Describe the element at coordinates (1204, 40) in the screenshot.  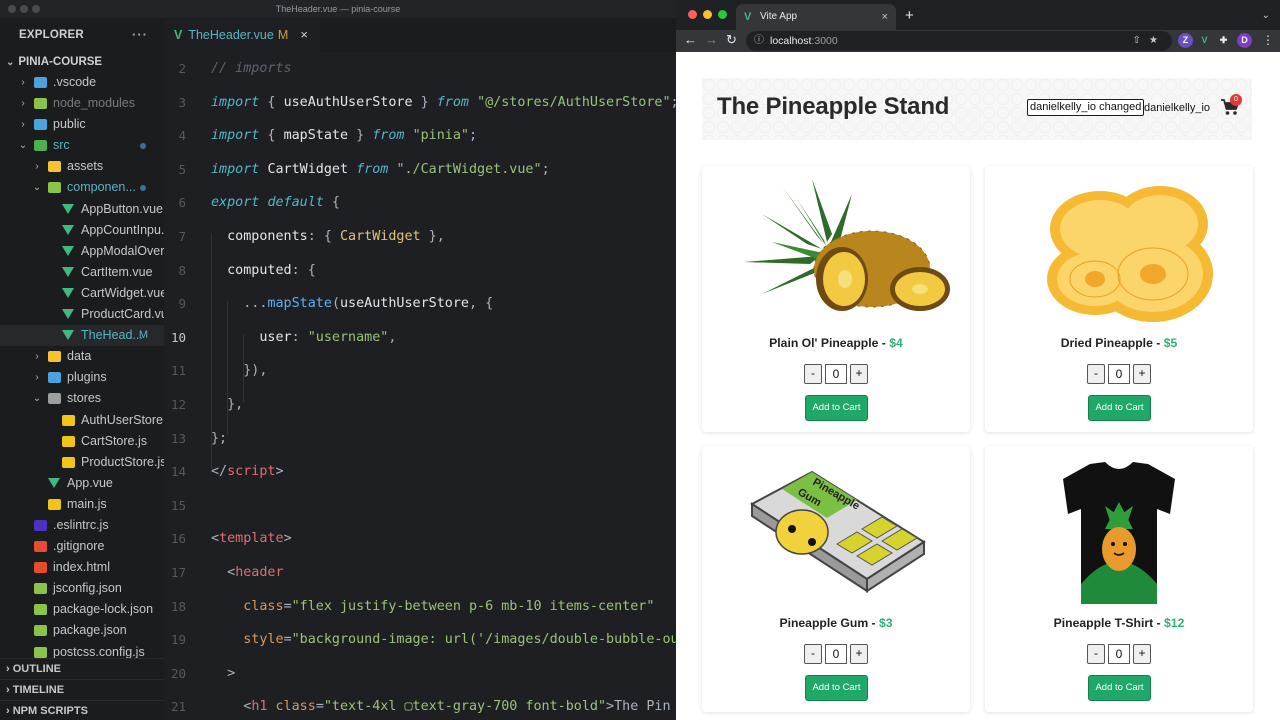
I see `vue-devtools-icon: V` at that location.